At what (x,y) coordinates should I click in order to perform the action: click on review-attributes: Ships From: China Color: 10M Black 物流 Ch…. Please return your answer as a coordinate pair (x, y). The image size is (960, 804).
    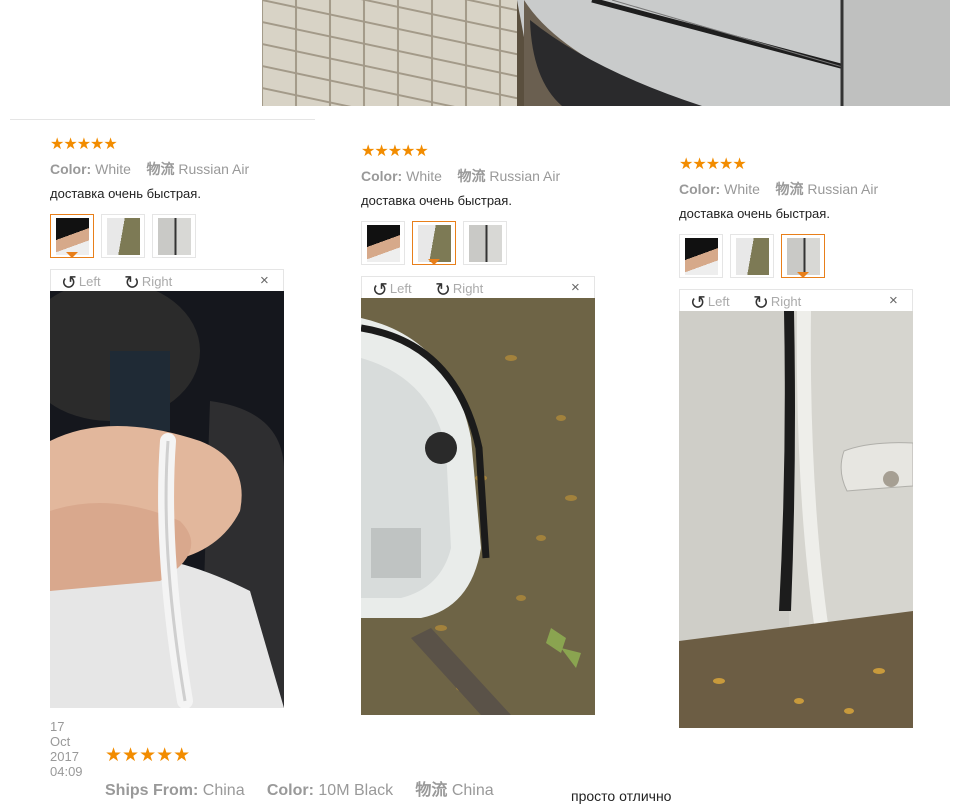
    Looking at the image, I should click on (299, 788).